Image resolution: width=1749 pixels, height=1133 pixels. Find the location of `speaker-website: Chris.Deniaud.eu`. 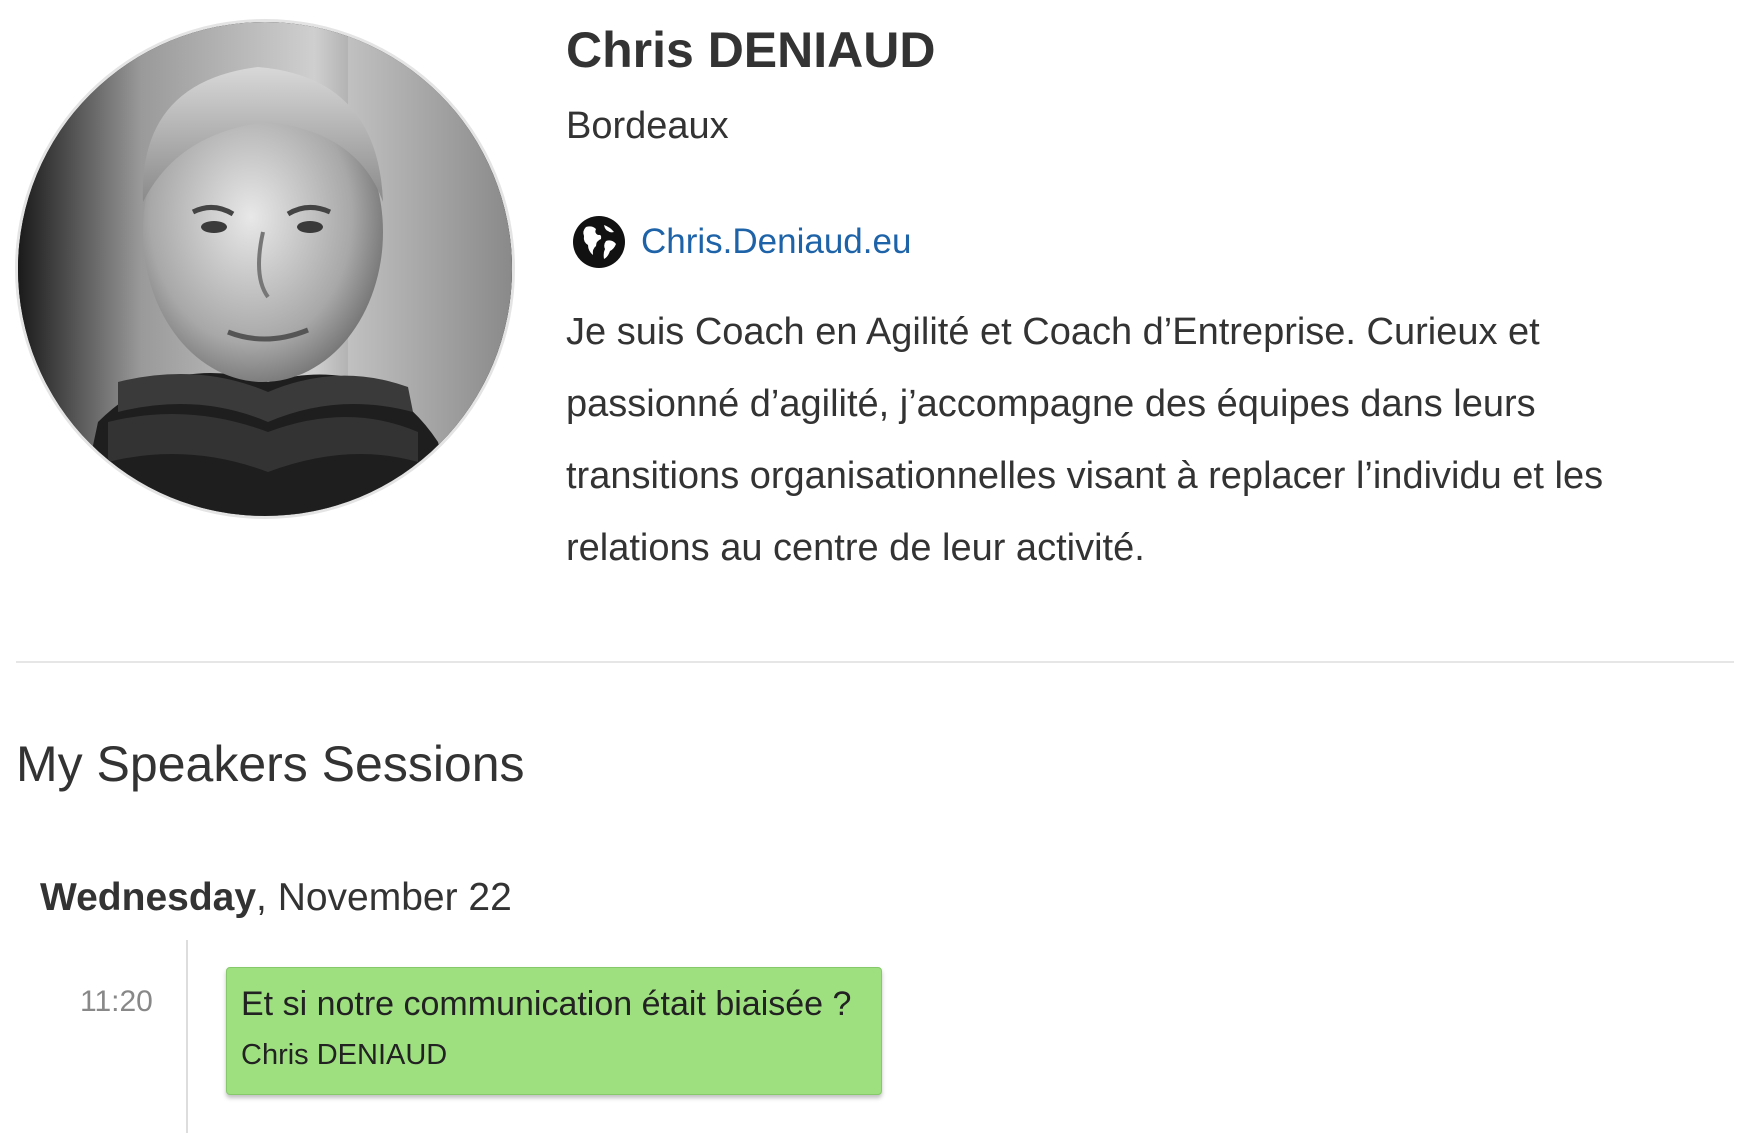

speaker-website: Chris.Deniaud.eu is located at coordinates (741, 242).